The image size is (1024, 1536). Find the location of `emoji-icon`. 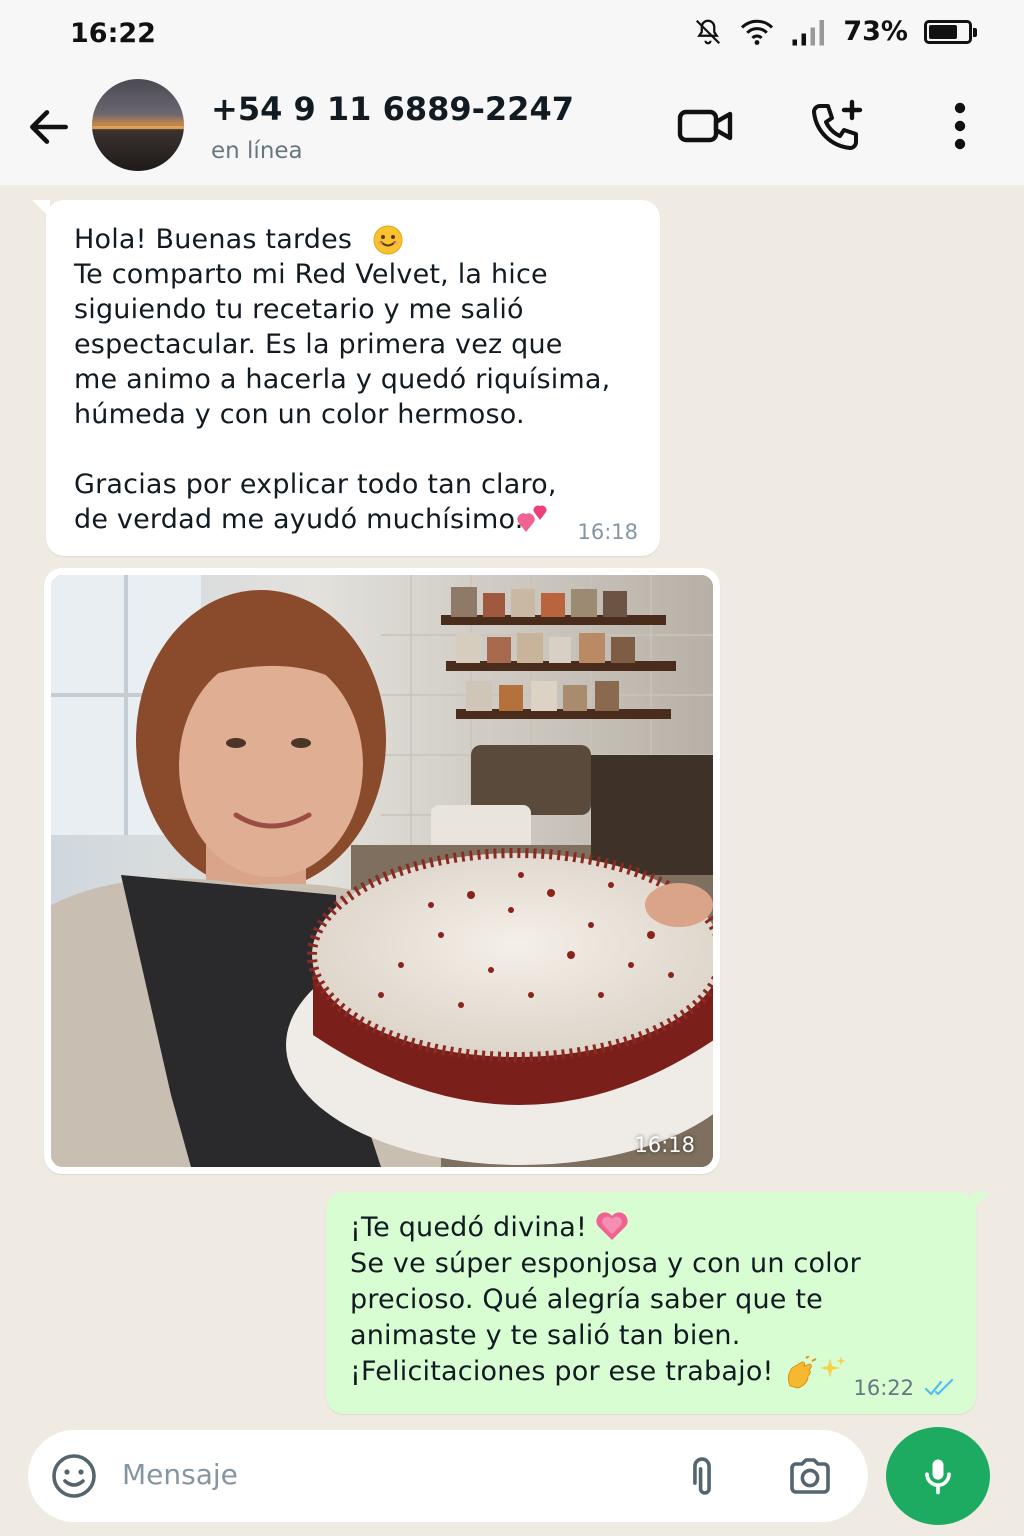

emoji-icon is located at coordinates (74, 1476).